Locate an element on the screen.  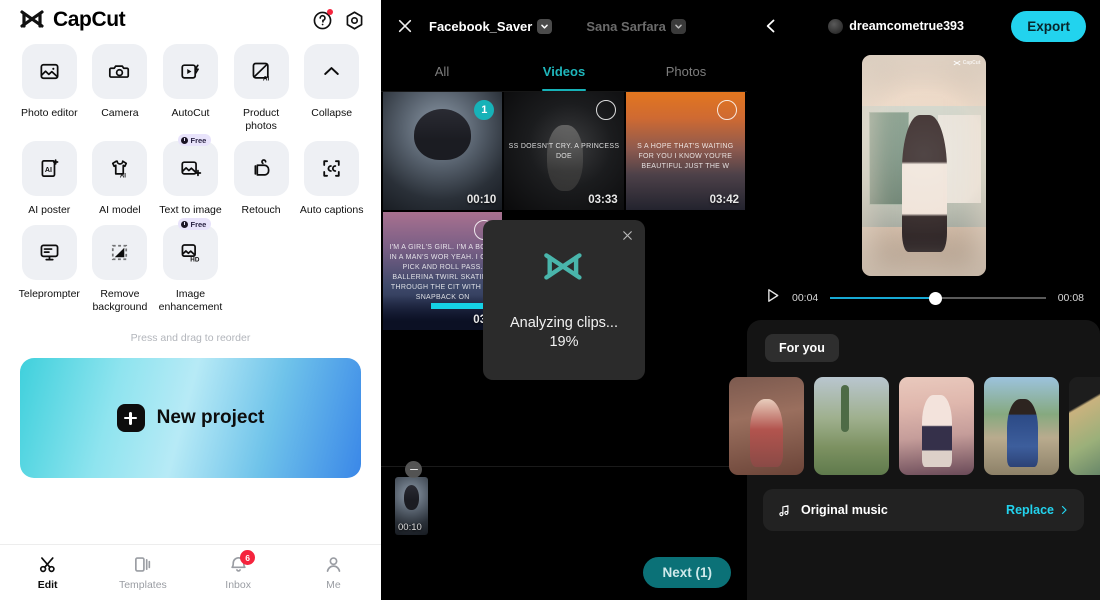
tool-tile: HD is located at coordinates (190, 252).